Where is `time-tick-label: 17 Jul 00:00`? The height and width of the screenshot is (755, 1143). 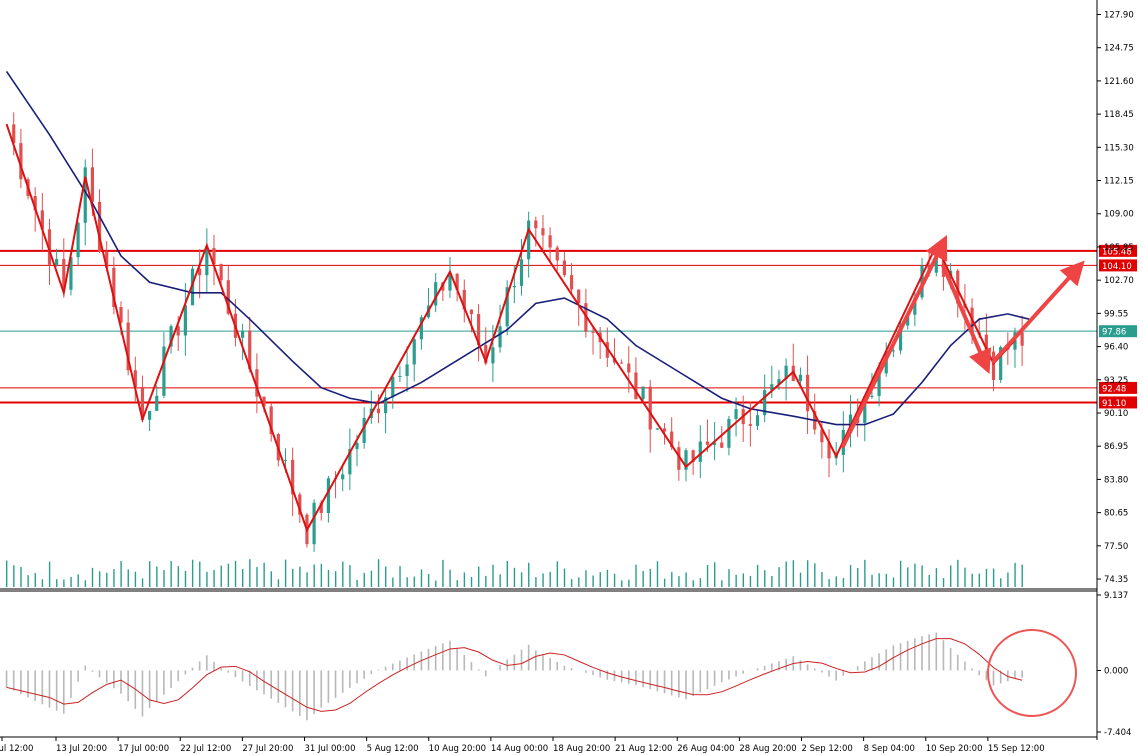
time-tick-label: 17 Jul 00:00 is located at coordinates (143, 749).